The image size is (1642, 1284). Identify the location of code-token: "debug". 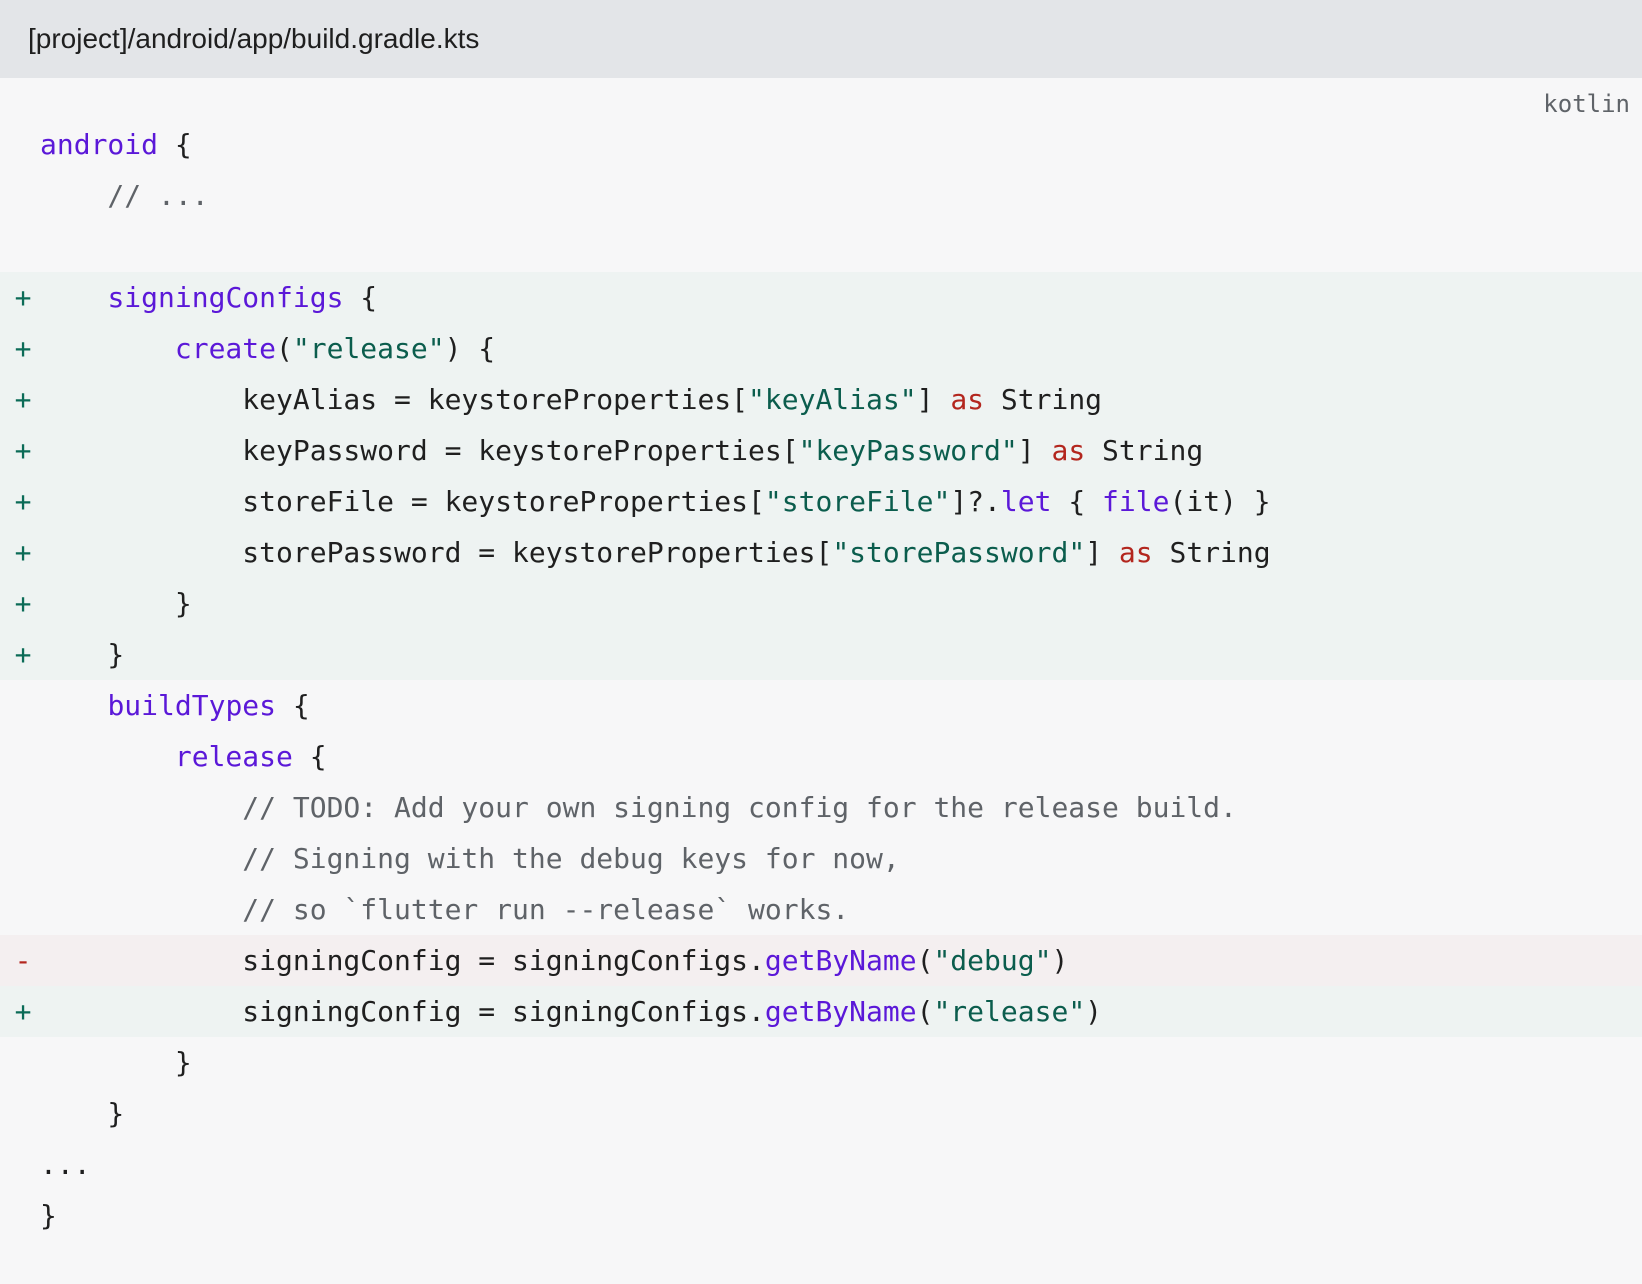
(992, 960).